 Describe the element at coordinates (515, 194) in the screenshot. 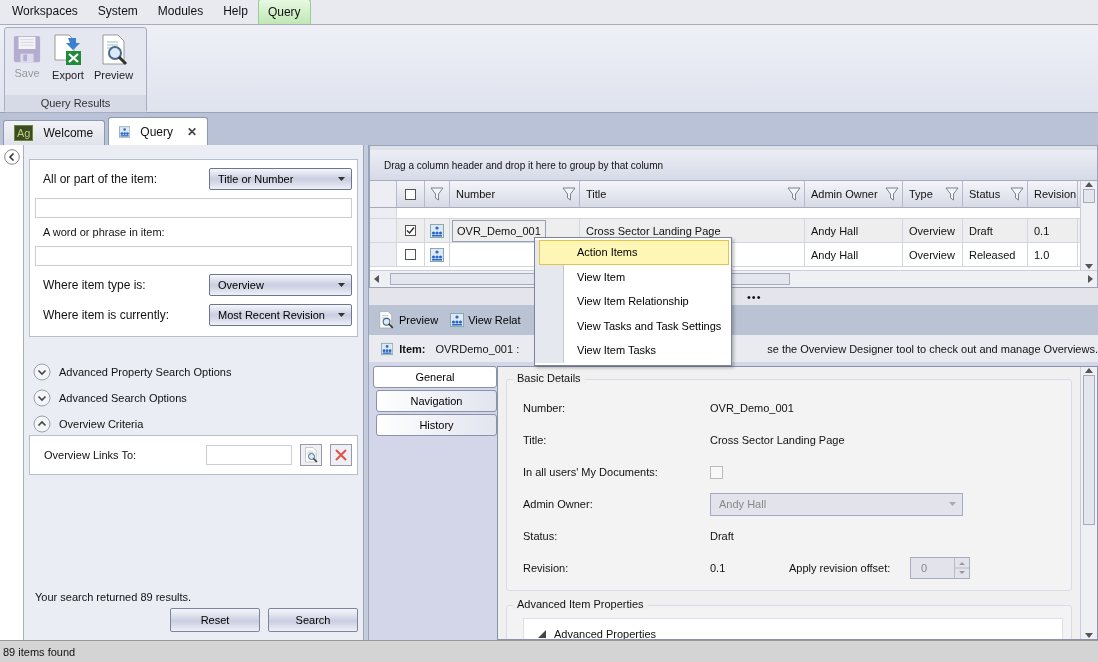

I see `column-header: Number` at that location.